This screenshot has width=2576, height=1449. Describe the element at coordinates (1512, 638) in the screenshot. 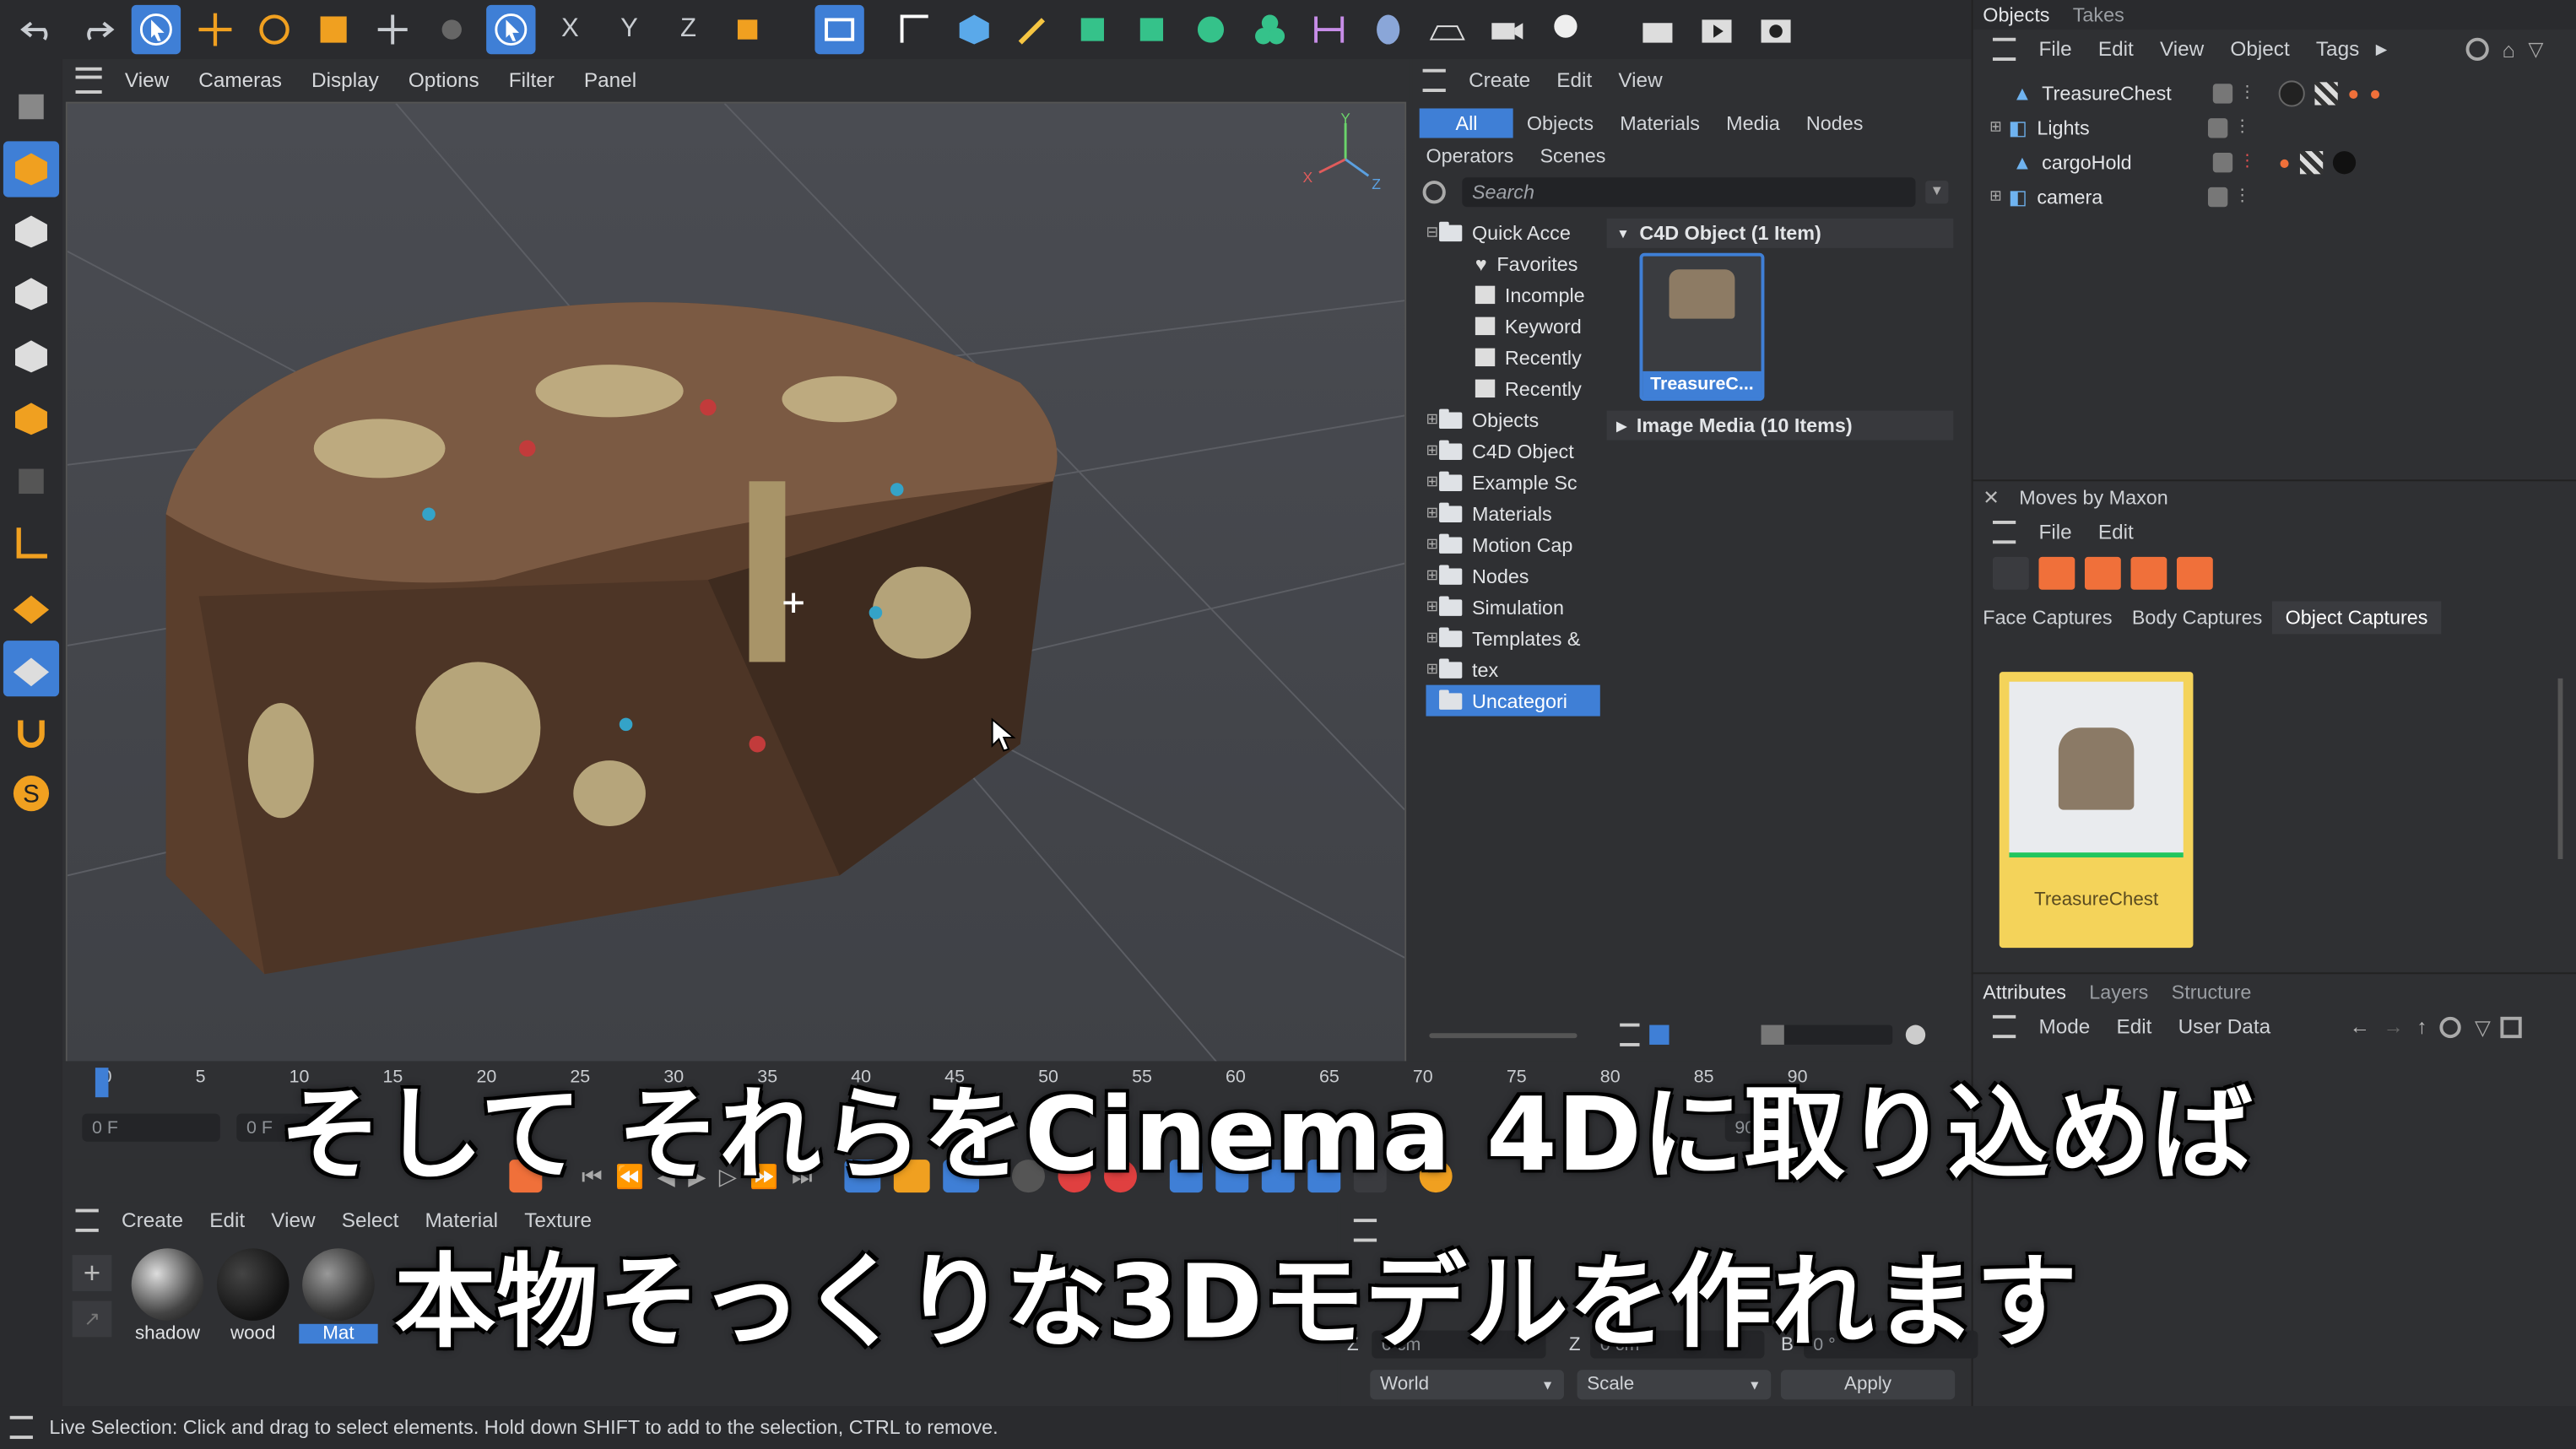

I see `tree-item: ⊞ Templates &` at that location.